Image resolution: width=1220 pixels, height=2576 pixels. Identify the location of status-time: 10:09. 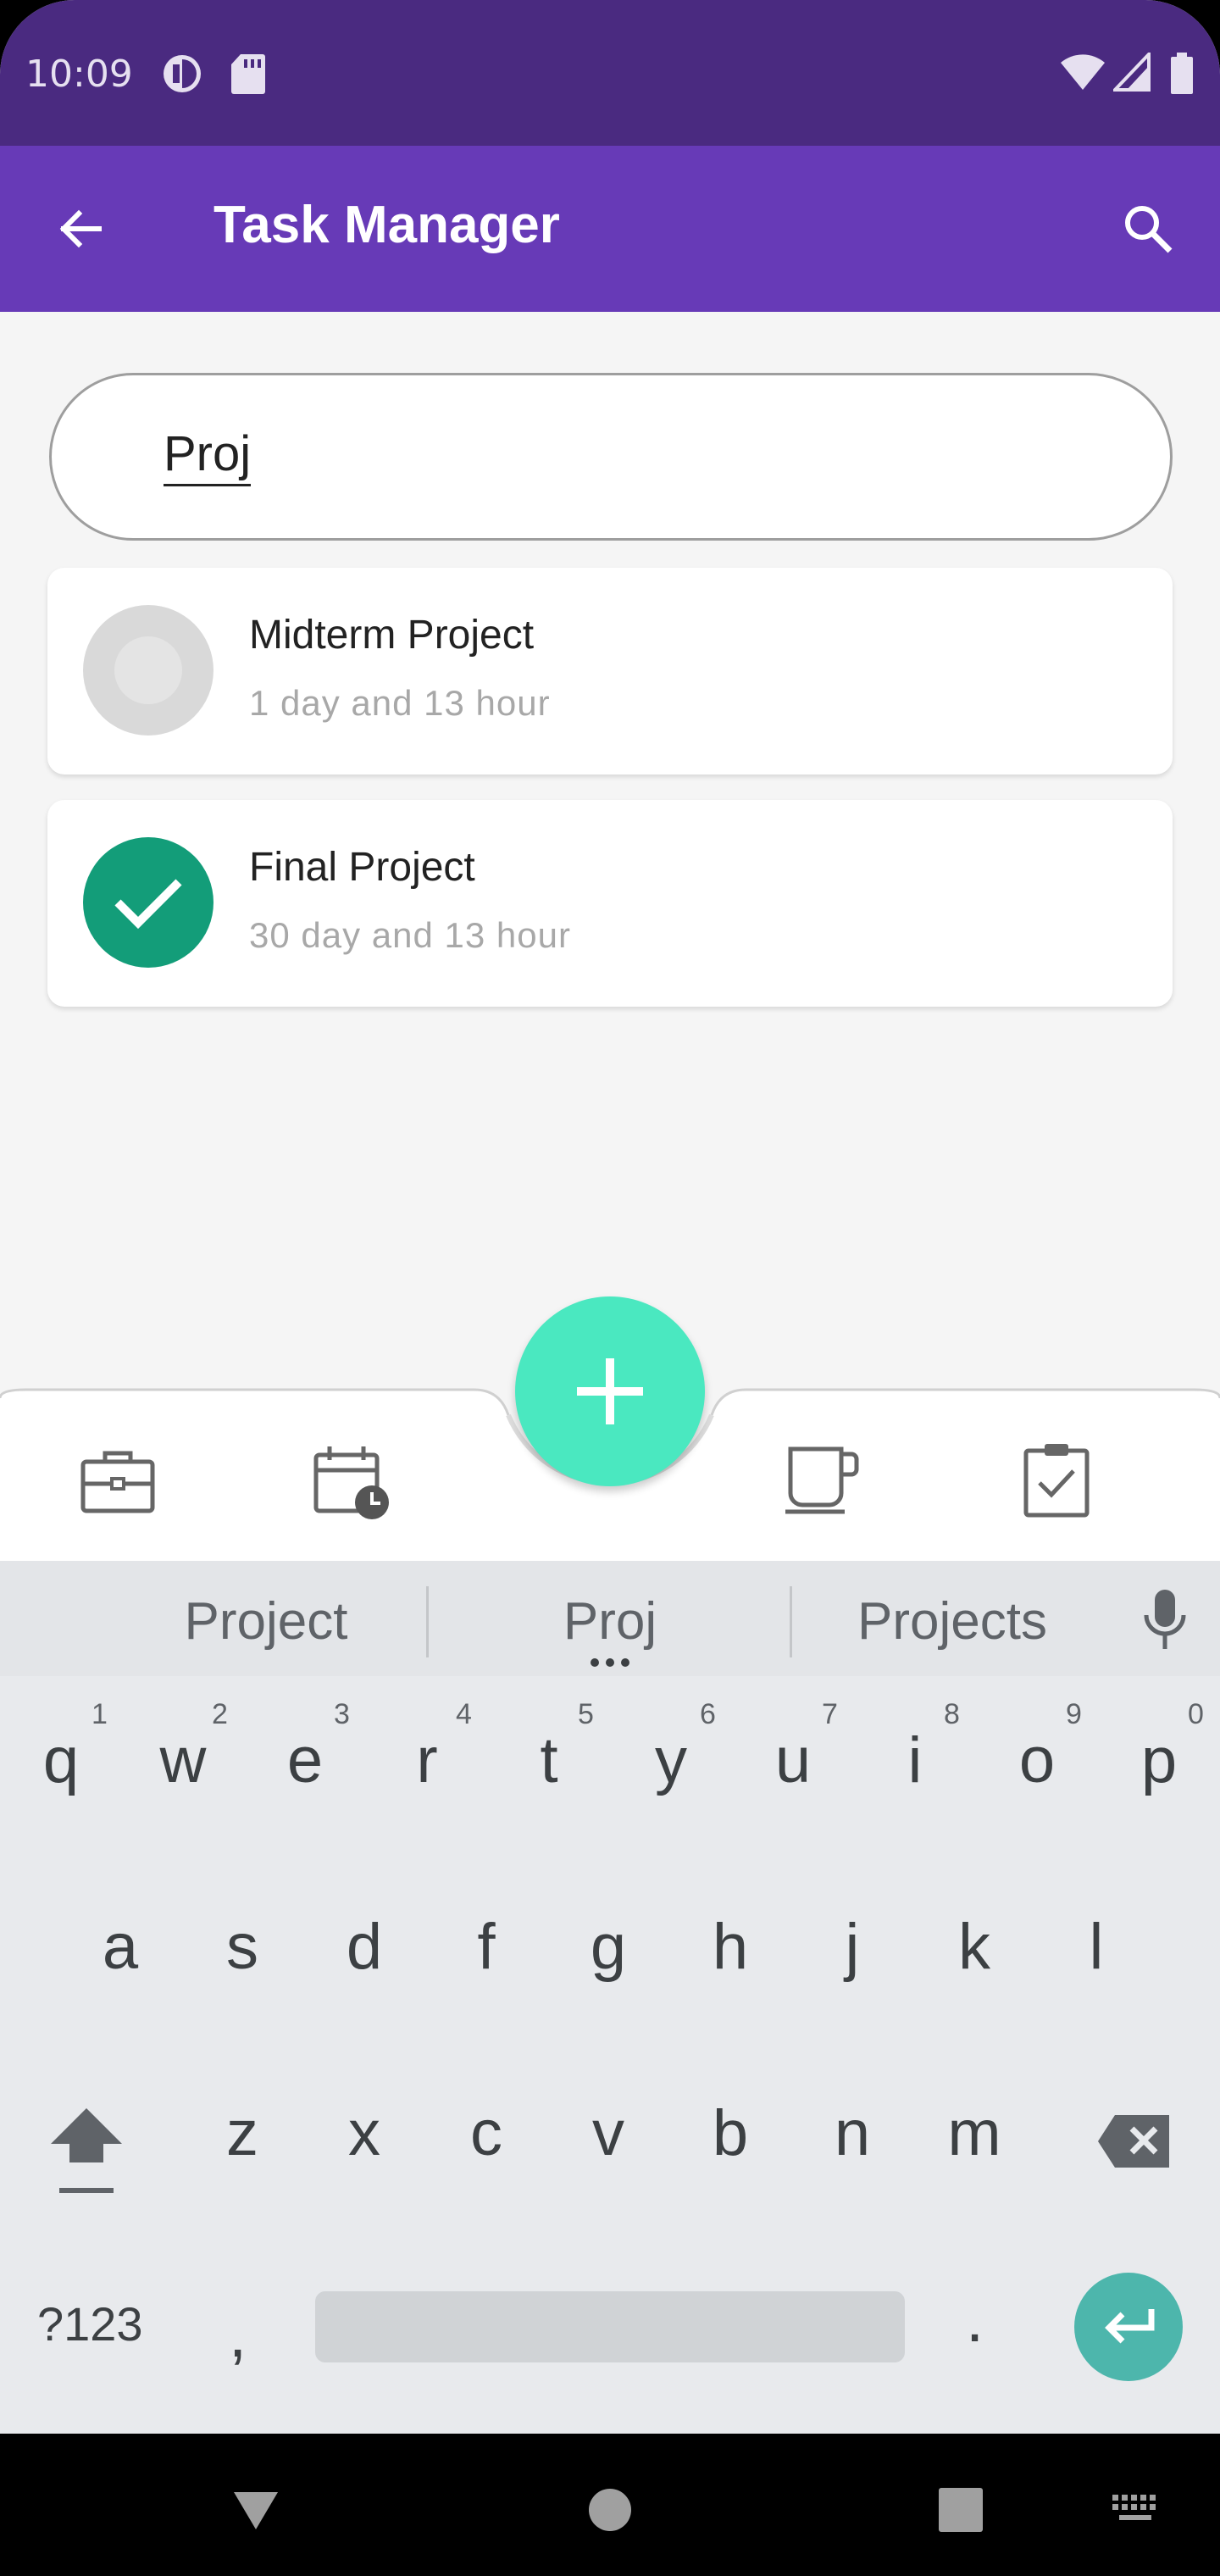
(79, 74).